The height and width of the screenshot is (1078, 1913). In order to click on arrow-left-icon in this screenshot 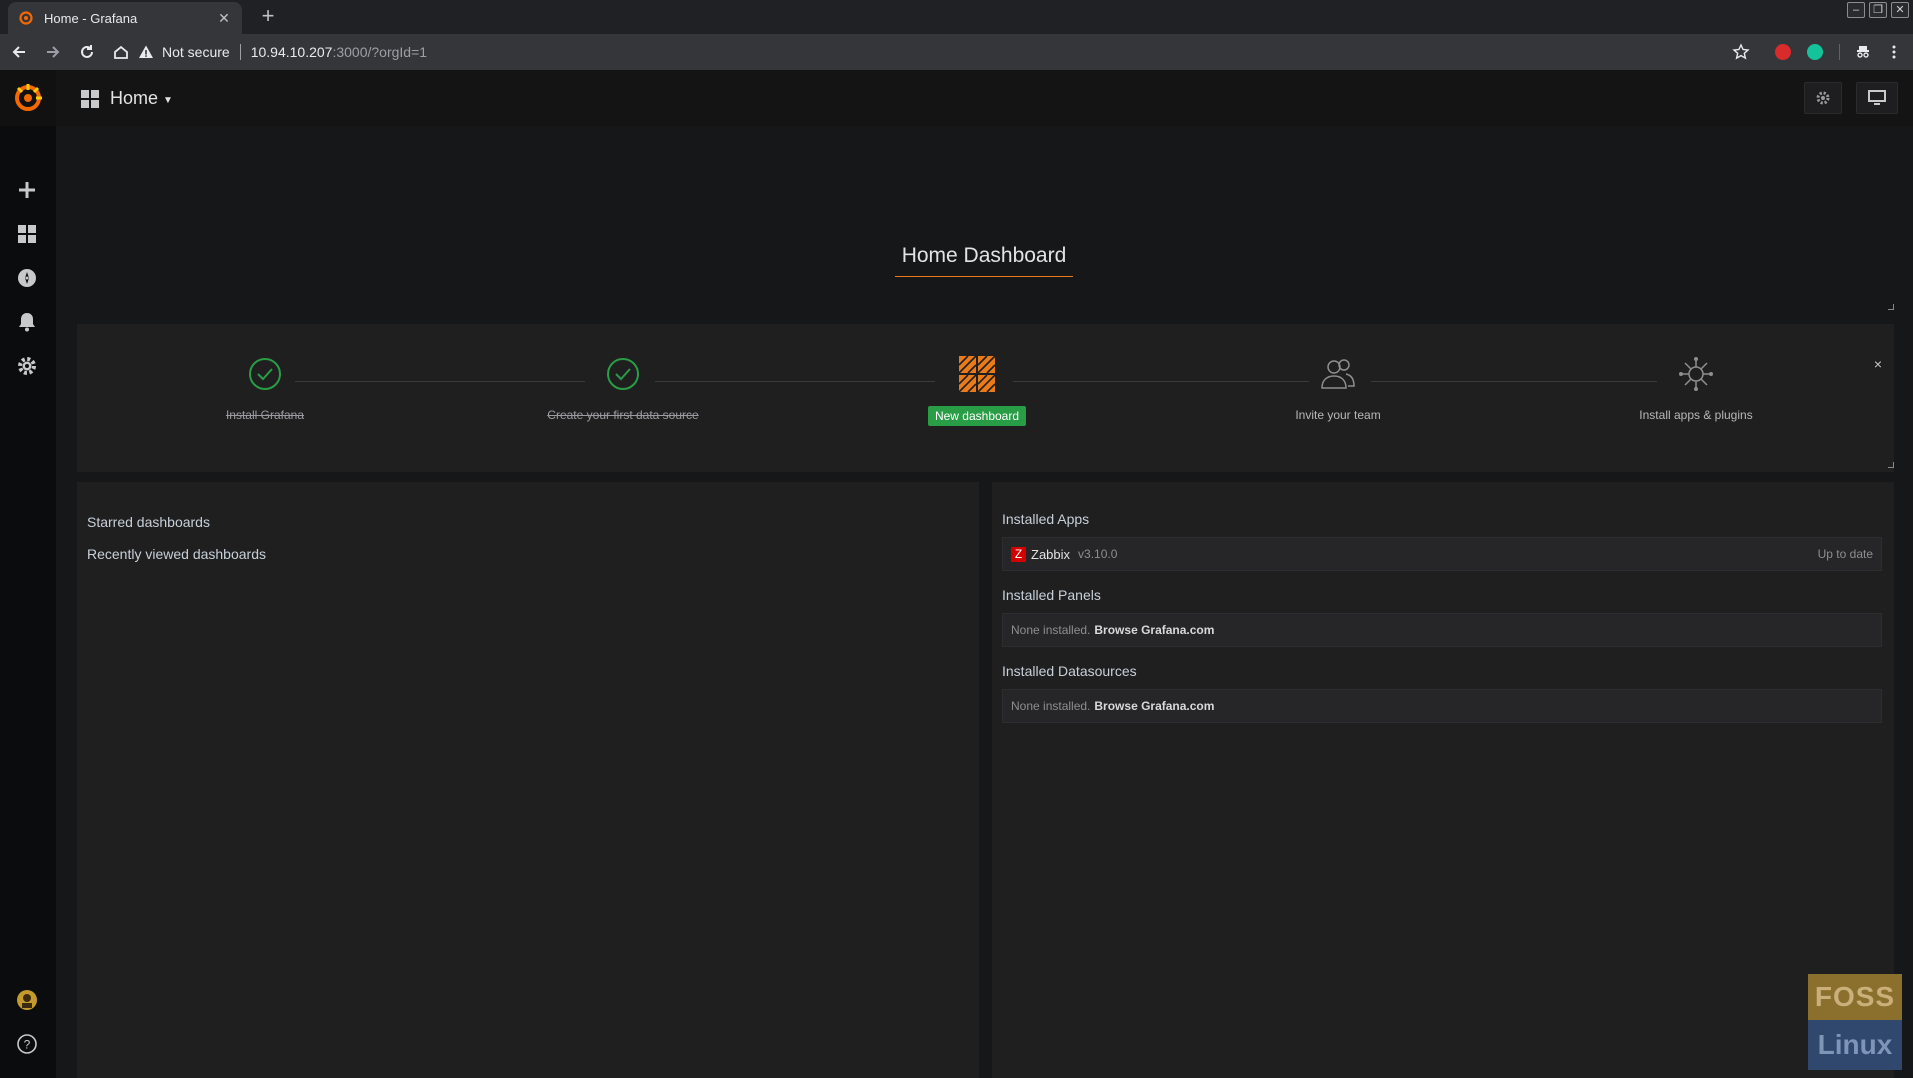, I will do `click(18, 52)`.